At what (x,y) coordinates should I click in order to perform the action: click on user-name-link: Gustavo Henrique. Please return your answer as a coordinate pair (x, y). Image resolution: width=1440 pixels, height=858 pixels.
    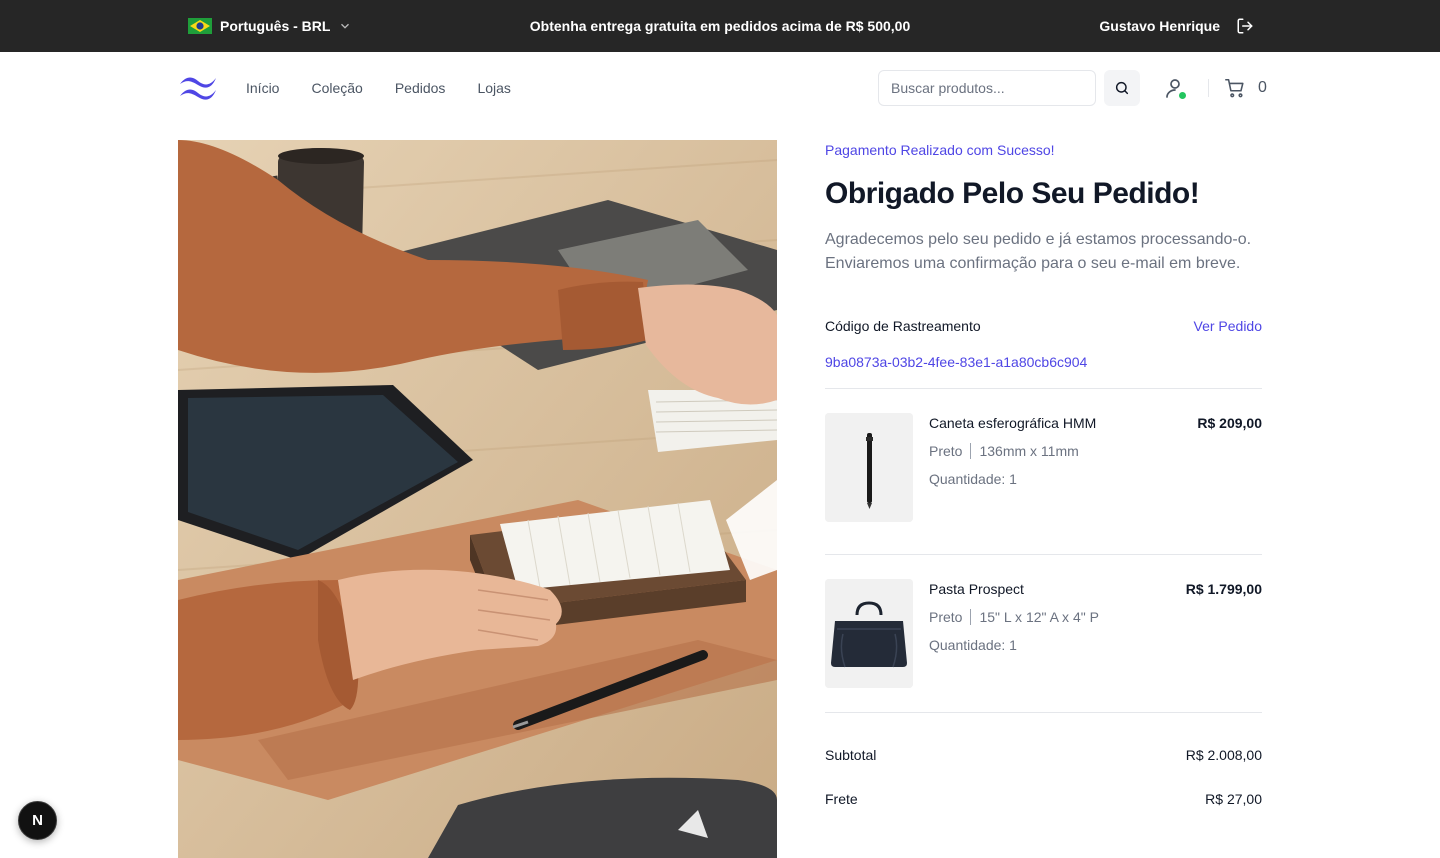
    Looking at the image, I should click on (1159, 26).